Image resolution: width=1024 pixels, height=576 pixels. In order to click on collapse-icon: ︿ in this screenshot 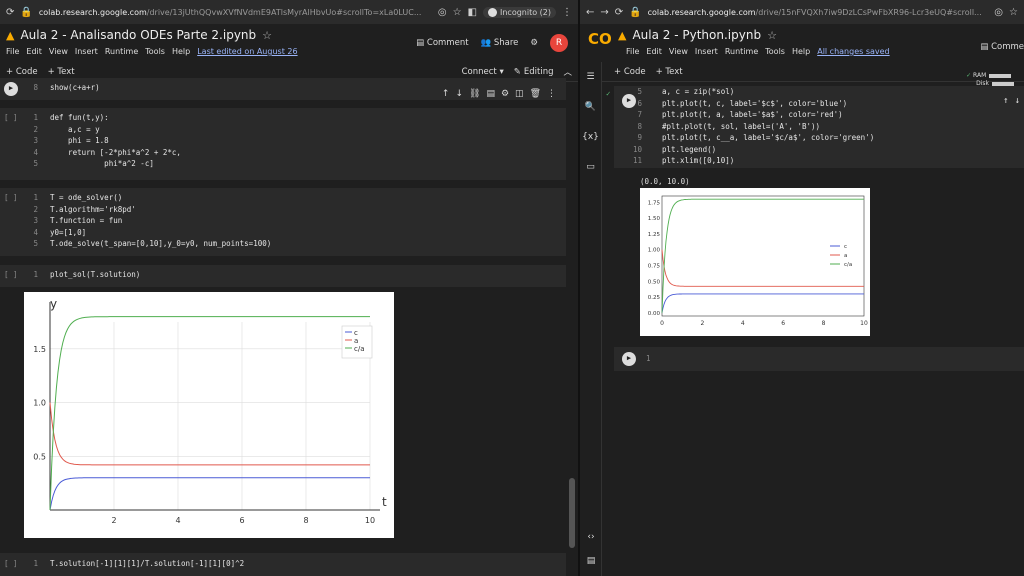, I will do `click(567, 72)`.